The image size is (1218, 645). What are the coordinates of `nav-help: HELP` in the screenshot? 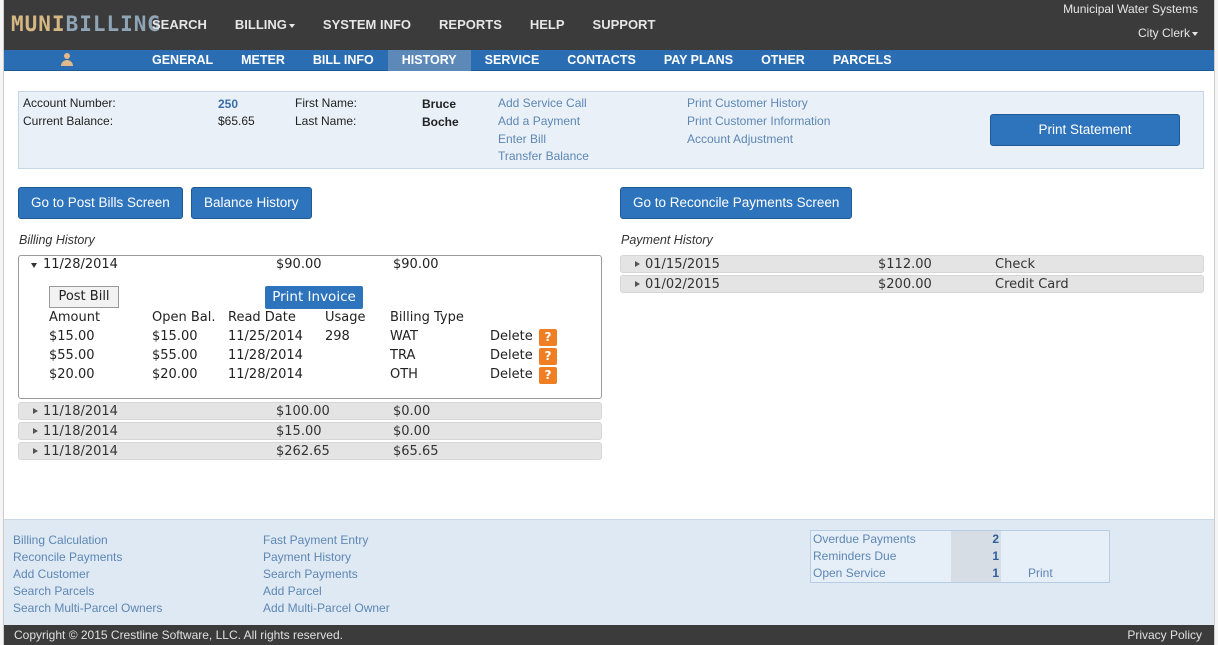 It's located at (547, 25).